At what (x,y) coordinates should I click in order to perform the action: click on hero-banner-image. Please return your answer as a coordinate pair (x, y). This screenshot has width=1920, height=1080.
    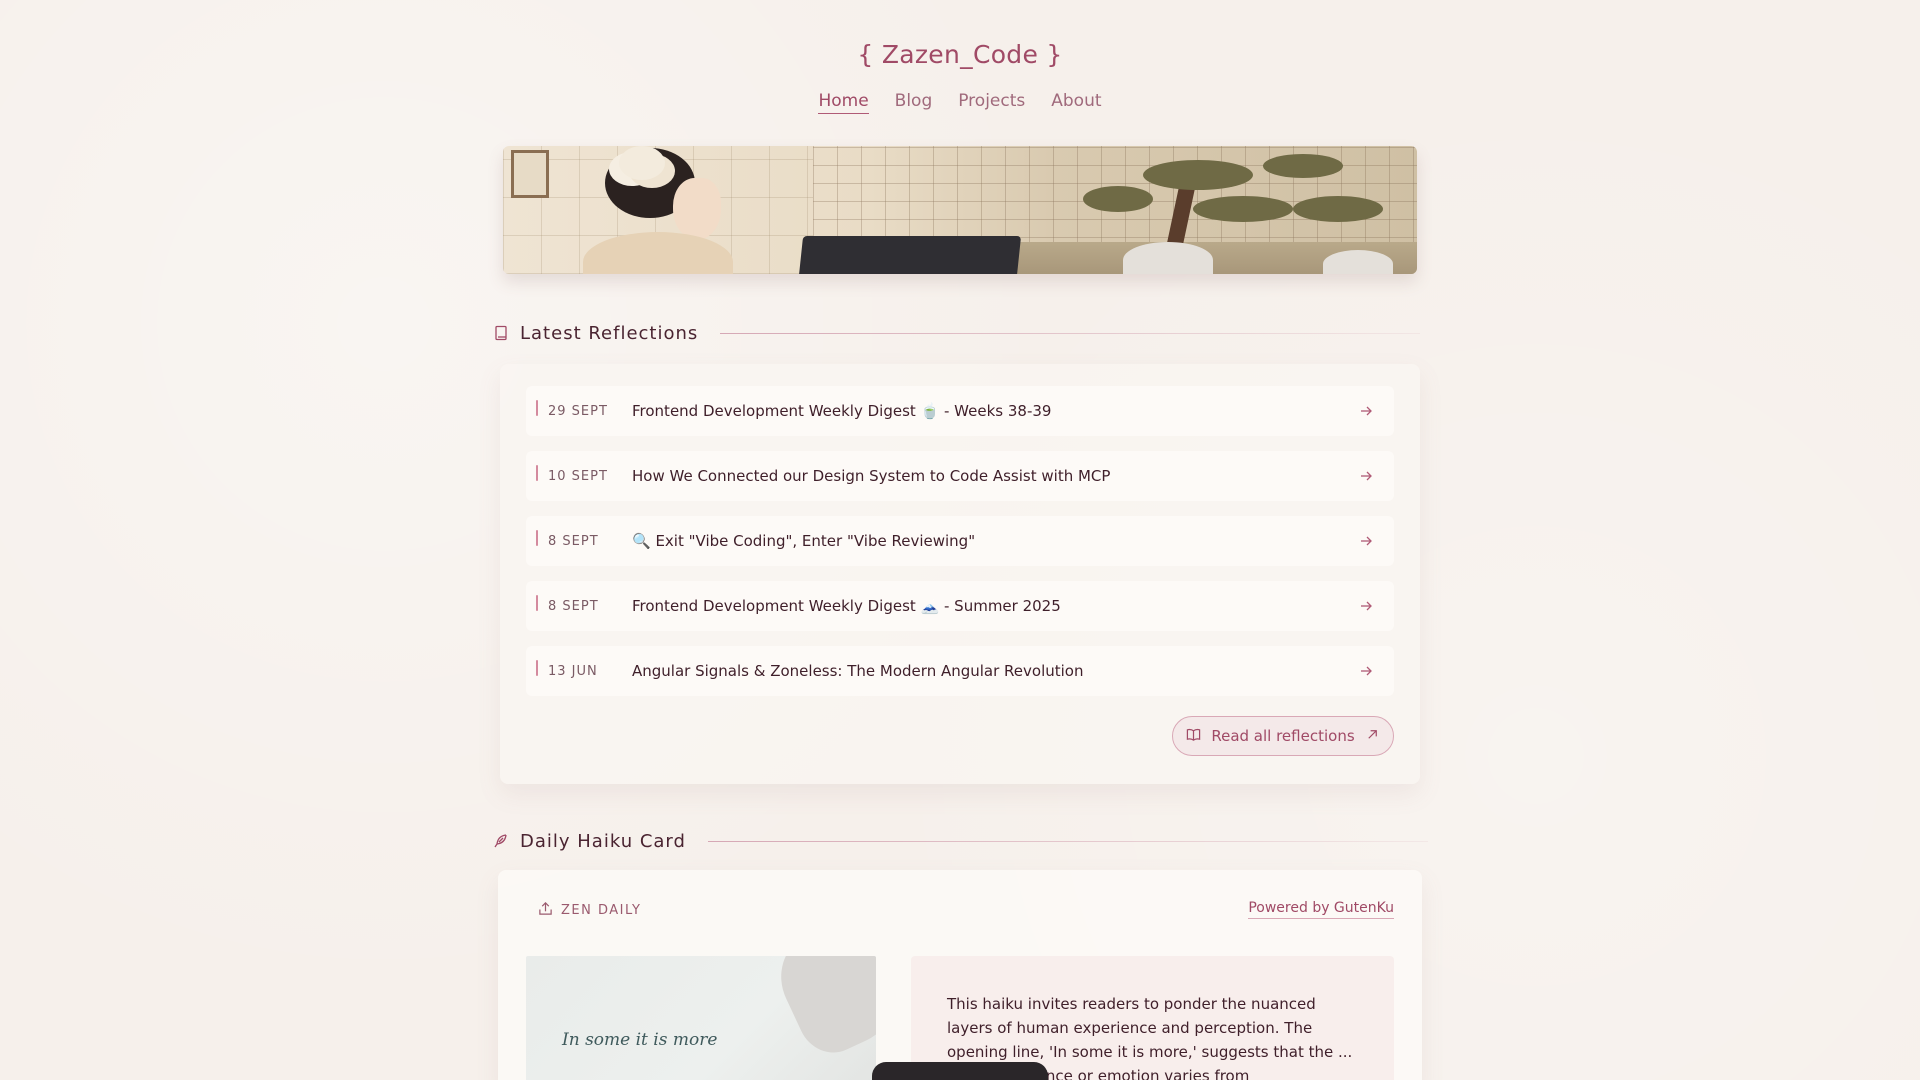
    Looking at the image, I should click on (960, 210).